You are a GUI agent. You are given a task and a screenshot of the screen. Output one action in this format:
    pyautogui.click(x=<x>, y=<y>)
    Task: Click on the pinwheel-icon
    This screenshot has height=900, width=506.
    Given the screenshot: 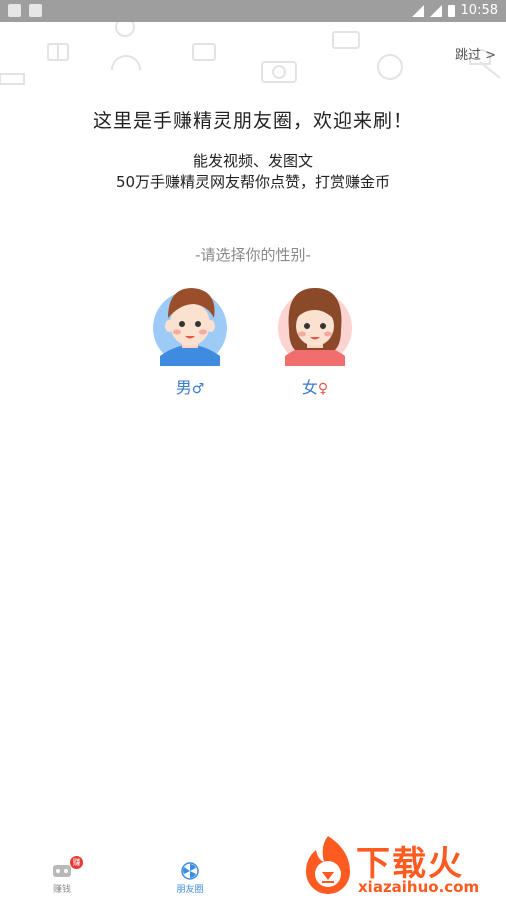 What is the action you would take?
    pyautogui.click(x=190, y=871)
    